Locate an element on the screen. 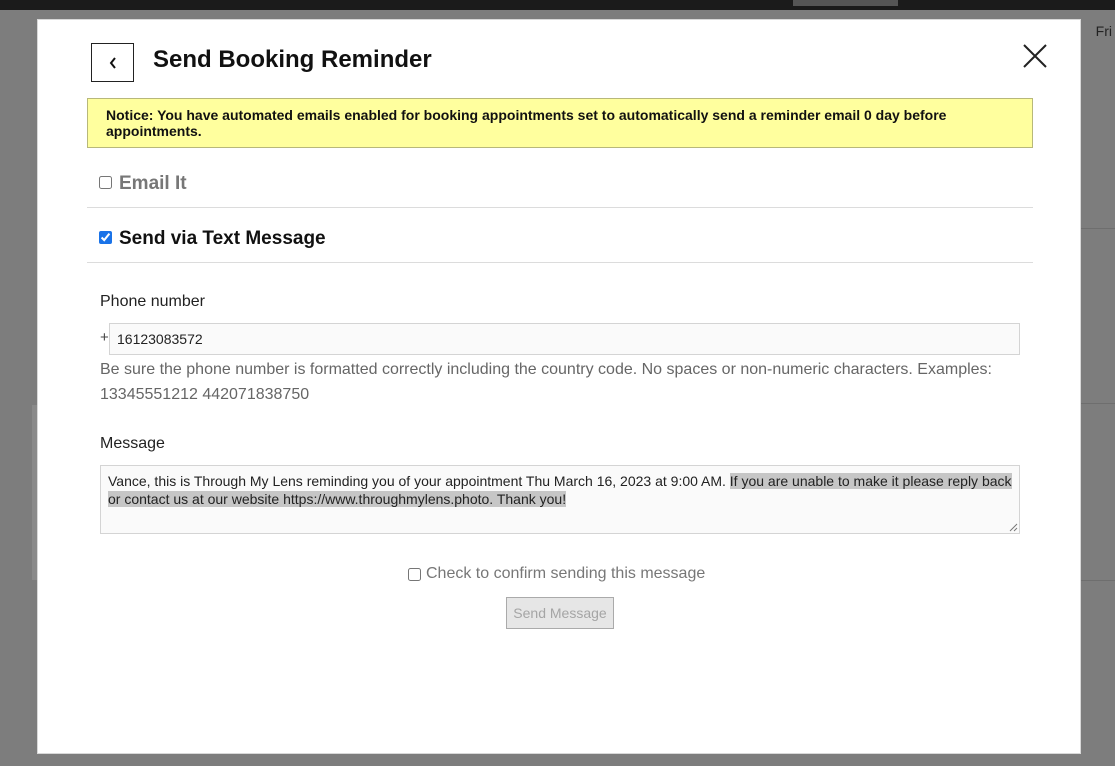  send-message-button: Send Message is located at coordinates (560, 613).